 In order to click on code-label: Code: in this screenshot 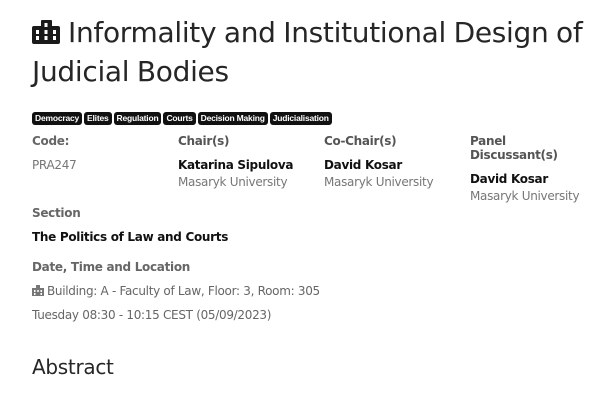, I will do `click(51, 141)`.